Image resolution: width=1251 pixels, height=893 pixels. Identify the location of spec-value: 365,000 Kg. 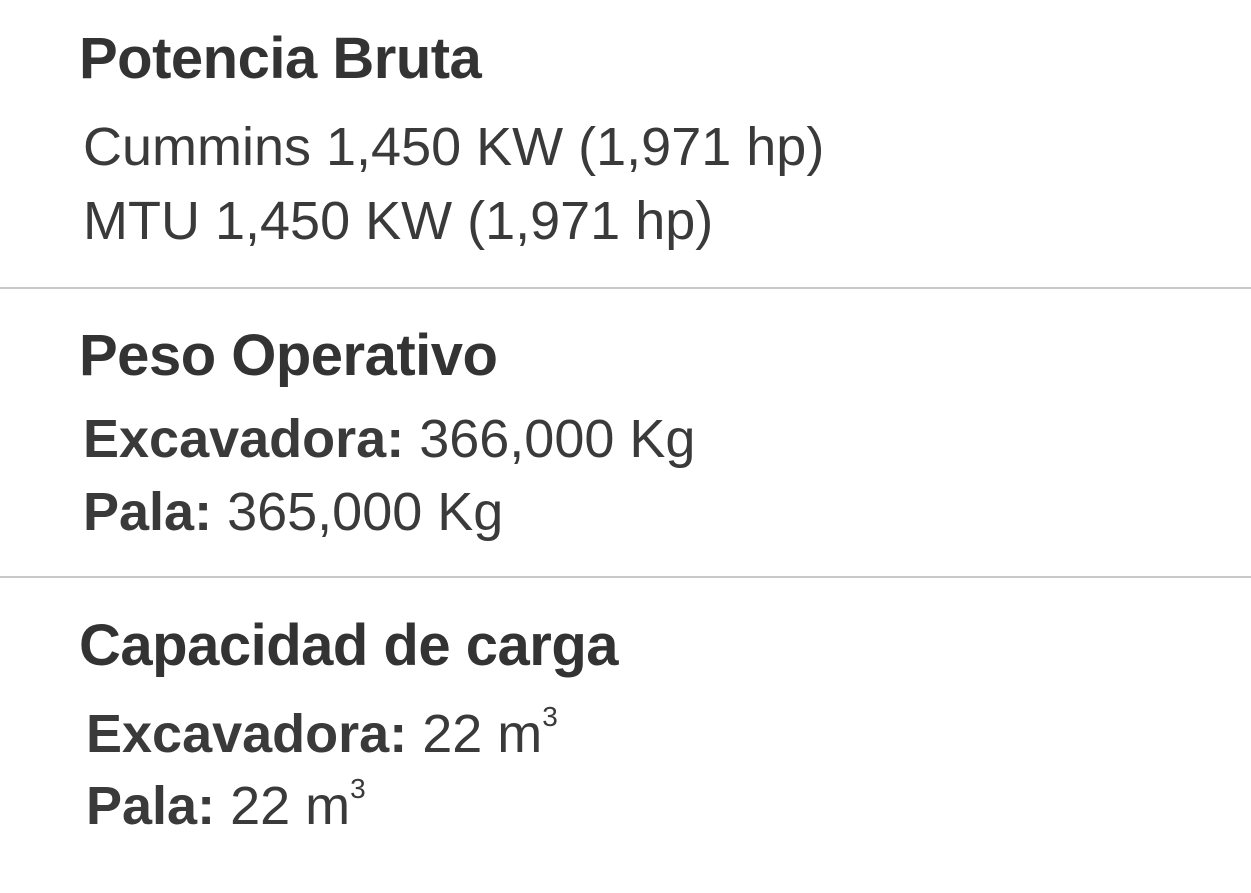
(358, 512).